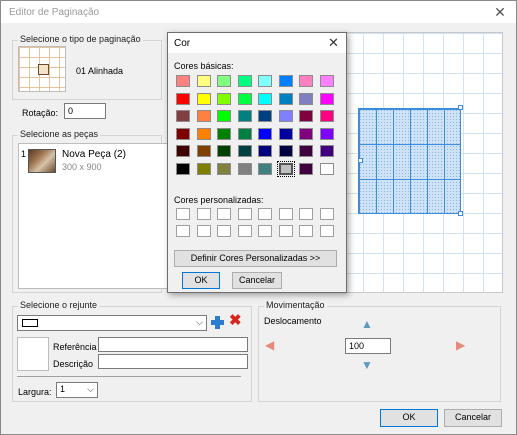  What do you see at coordinates (333, 43) in the screenshot?
I see `color-dialog-close-icon: ✕` at bounding box center [333, 43].